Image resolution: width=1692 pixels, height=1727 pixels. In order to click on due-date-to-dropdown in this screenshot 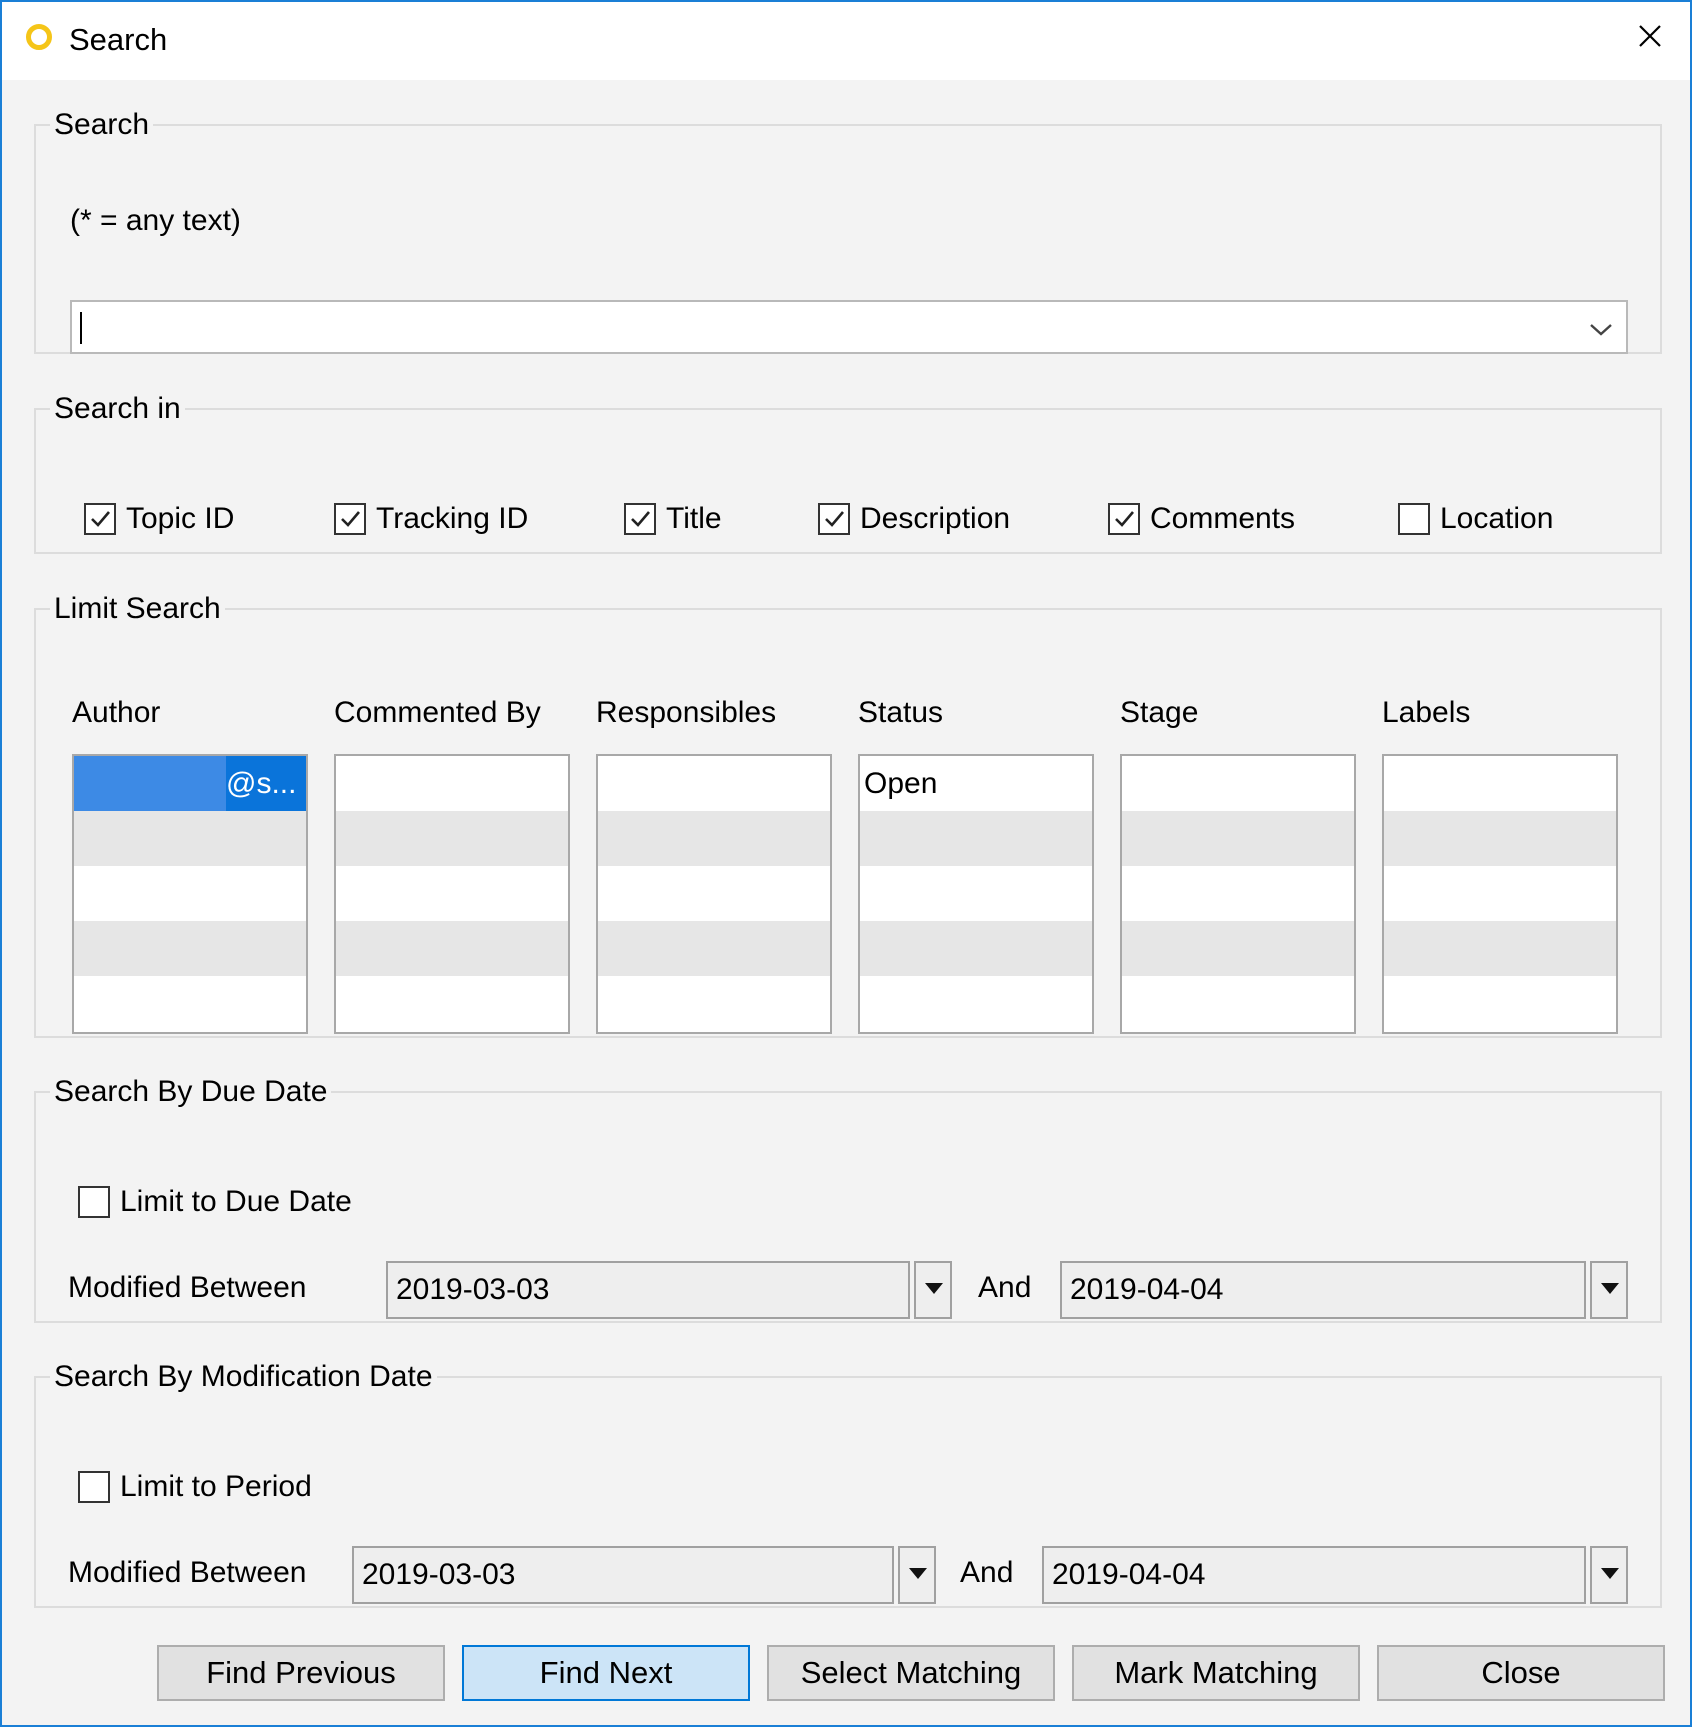, I will do `click(1609, 1290)`.